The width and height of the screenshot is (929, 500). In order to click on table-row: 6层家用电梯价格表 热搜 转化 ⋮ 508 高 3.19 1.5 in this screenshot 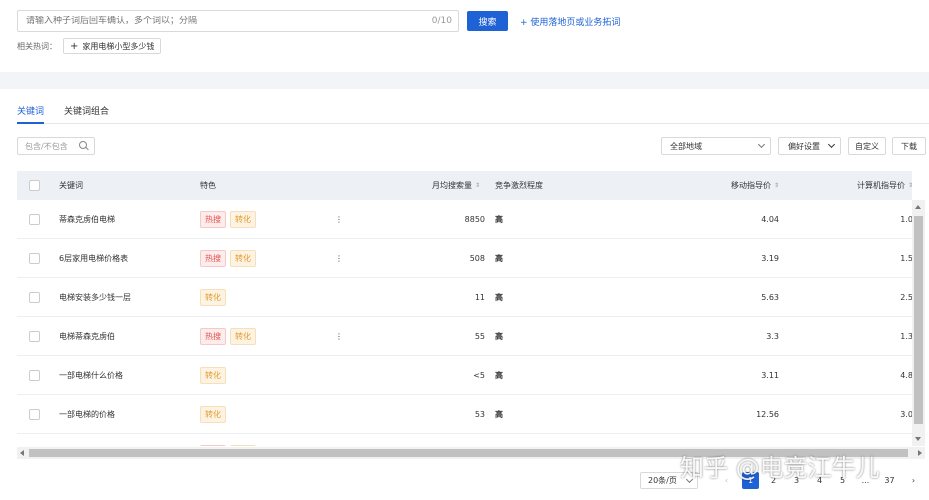, I will do `click(464, 258)`.